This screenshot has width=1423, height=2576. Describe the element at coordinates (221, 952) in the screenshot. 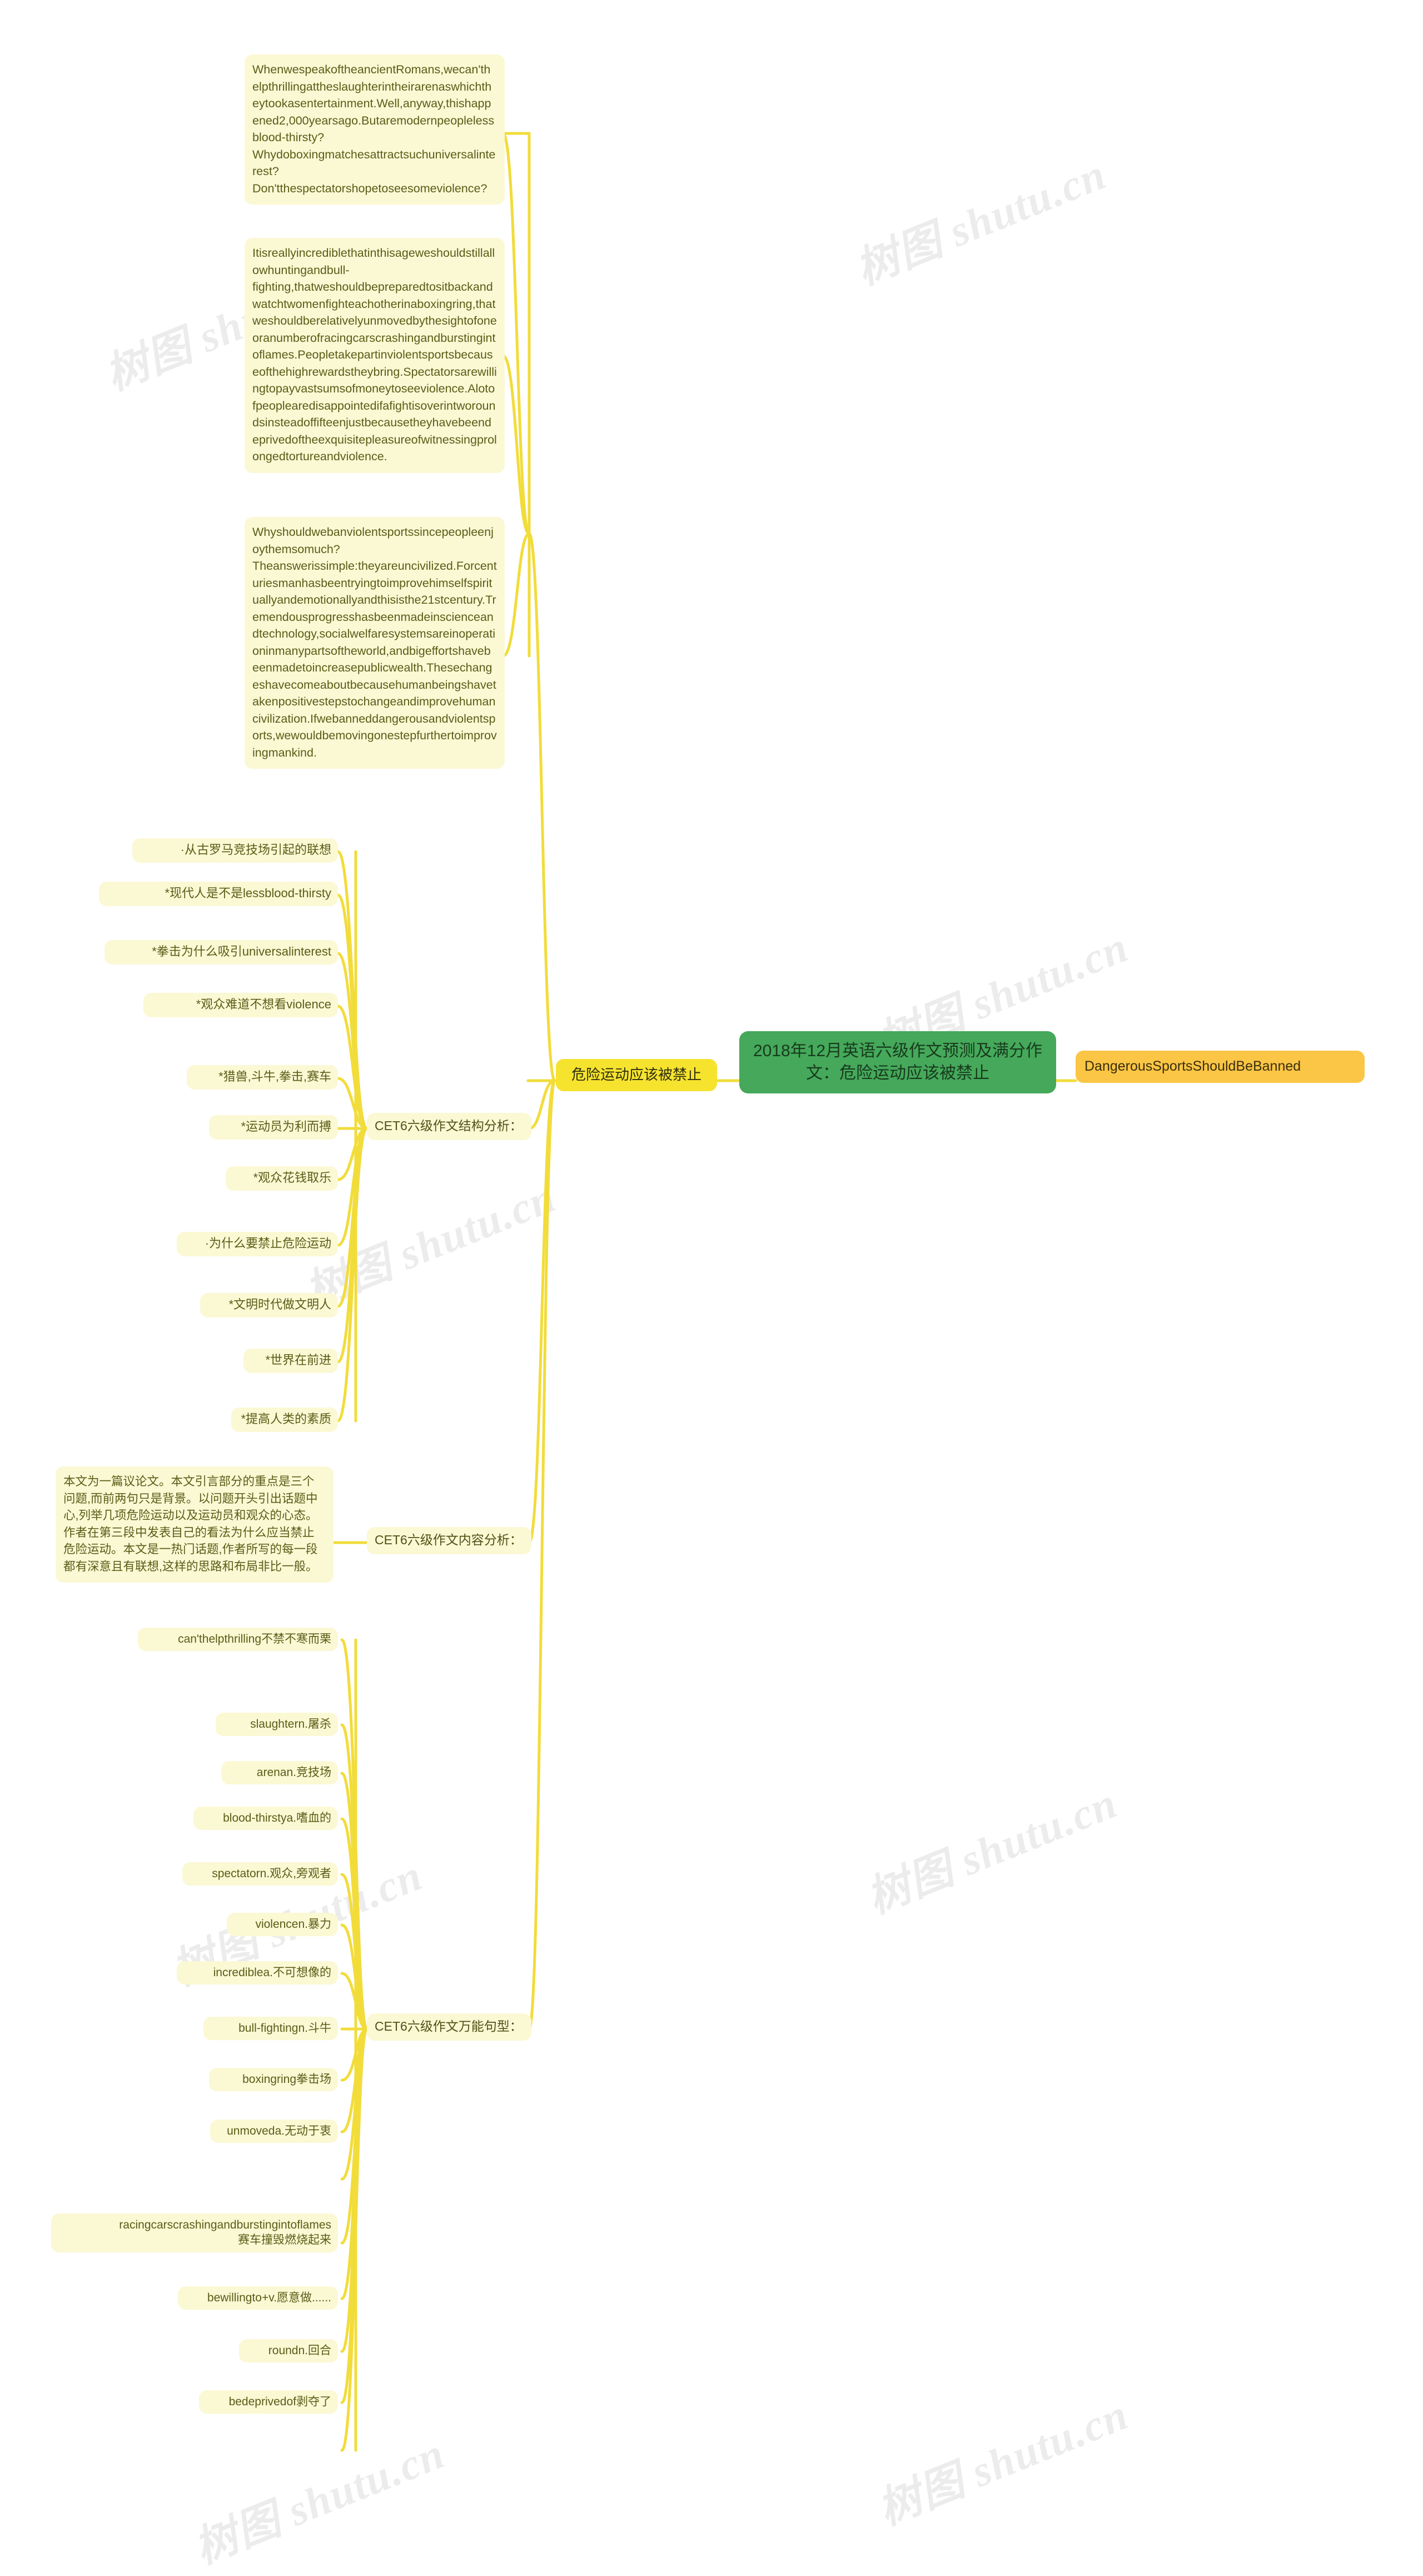

I see `structure-item-3: *拳击为什么吸引universalinterest` at that location.